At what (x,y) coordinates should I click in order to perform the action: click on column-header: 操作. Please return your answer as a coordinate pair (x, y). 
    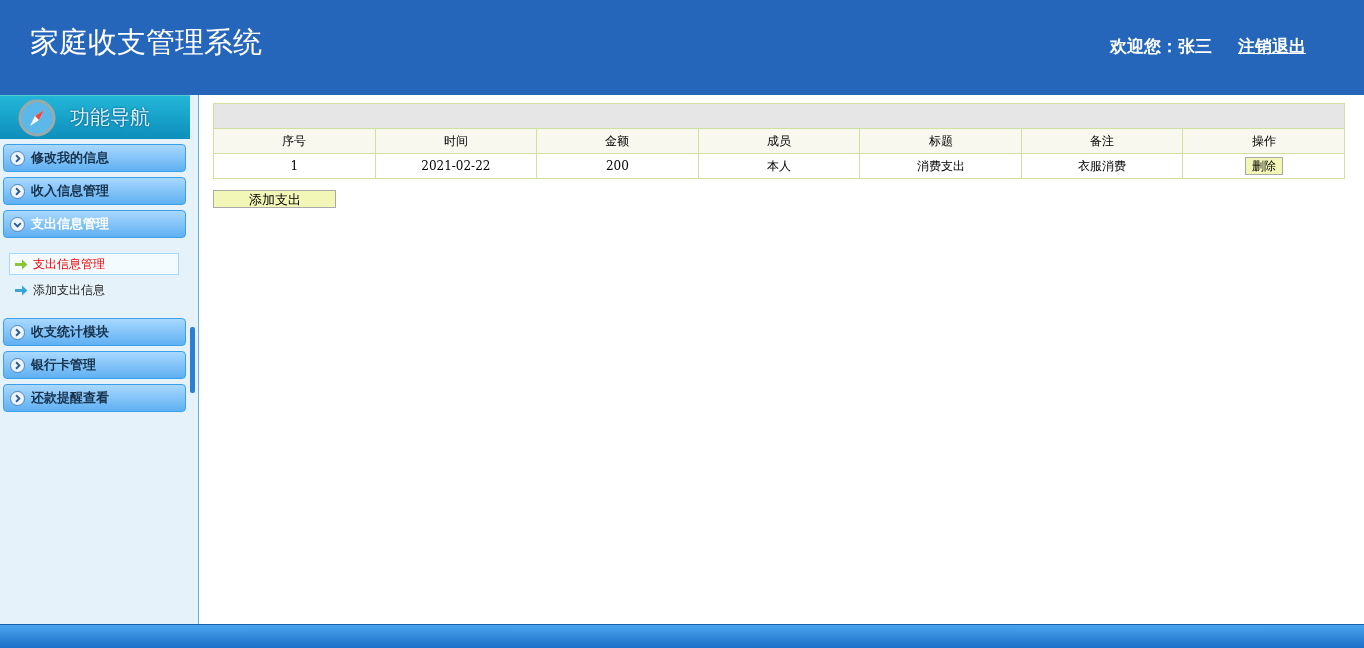
    Looking at the image, I should click on (1263, 141).